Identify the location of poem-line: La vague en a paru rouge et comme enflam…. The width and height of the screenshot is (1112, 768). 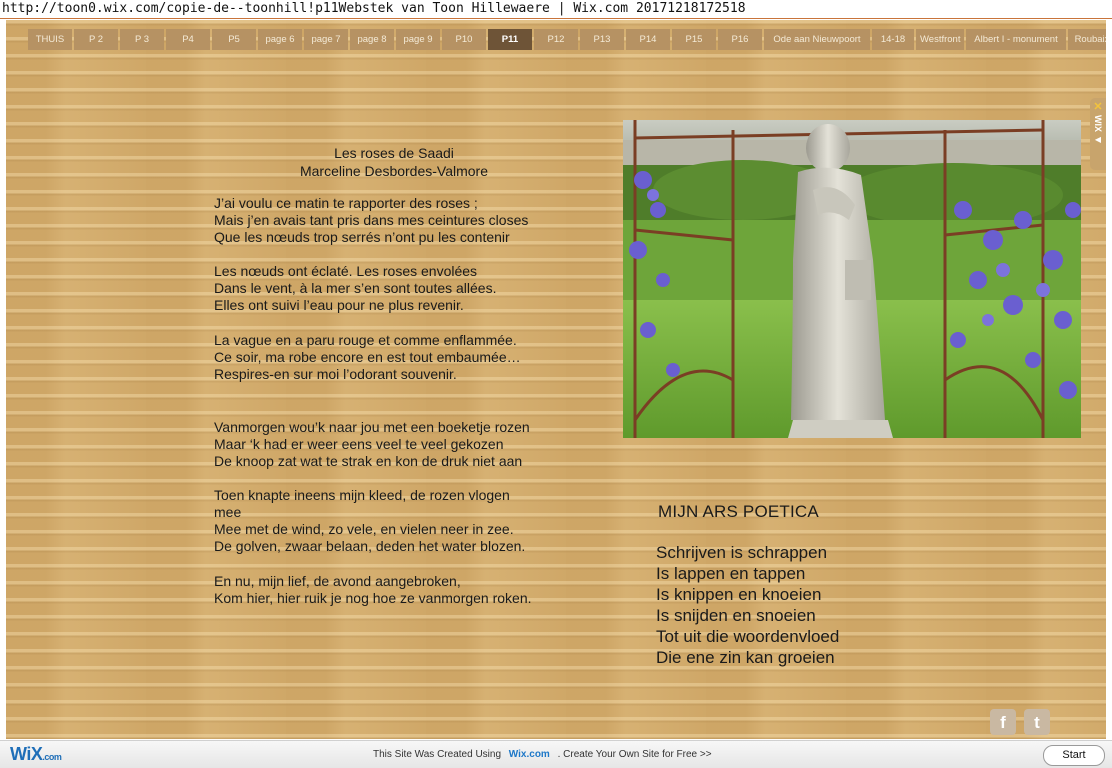
(365, 340).